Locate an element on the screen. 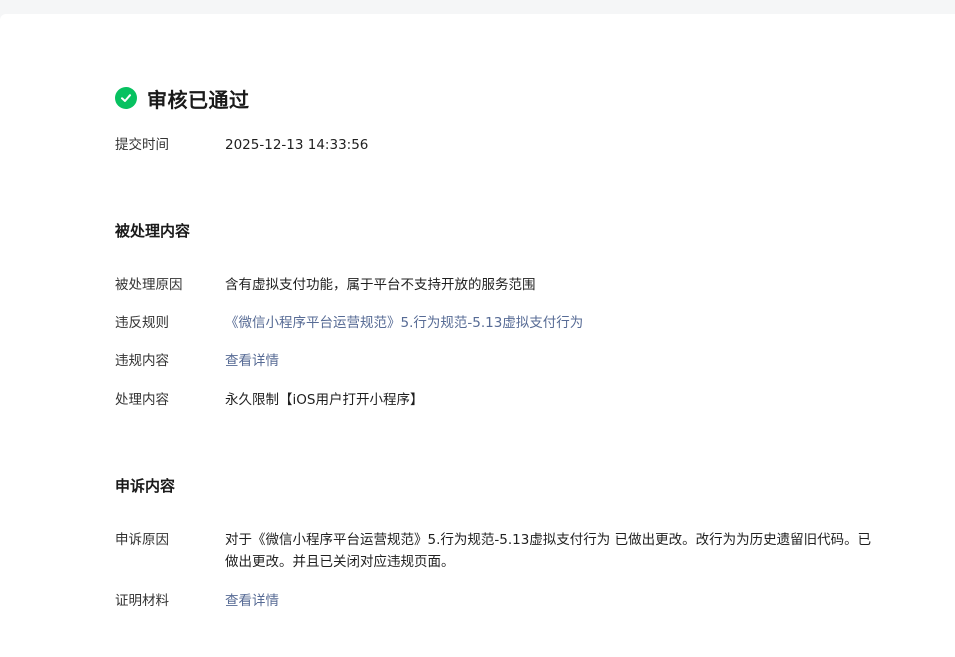 The width and height of the screenshot is (955, 657). violation-content-label: 违规内容 is located at coordinates (142, 361).